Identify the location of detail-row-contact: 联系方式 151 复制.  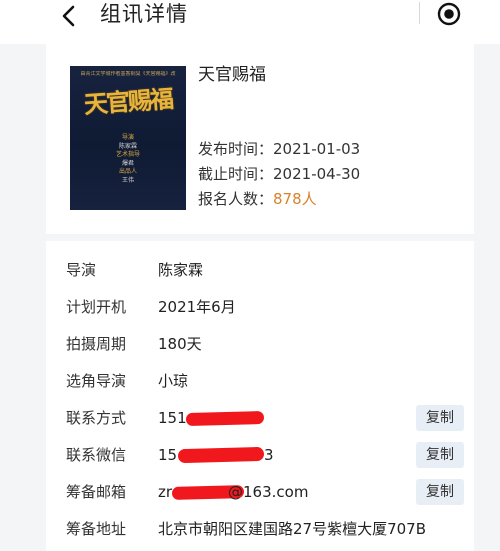
(260, 418).